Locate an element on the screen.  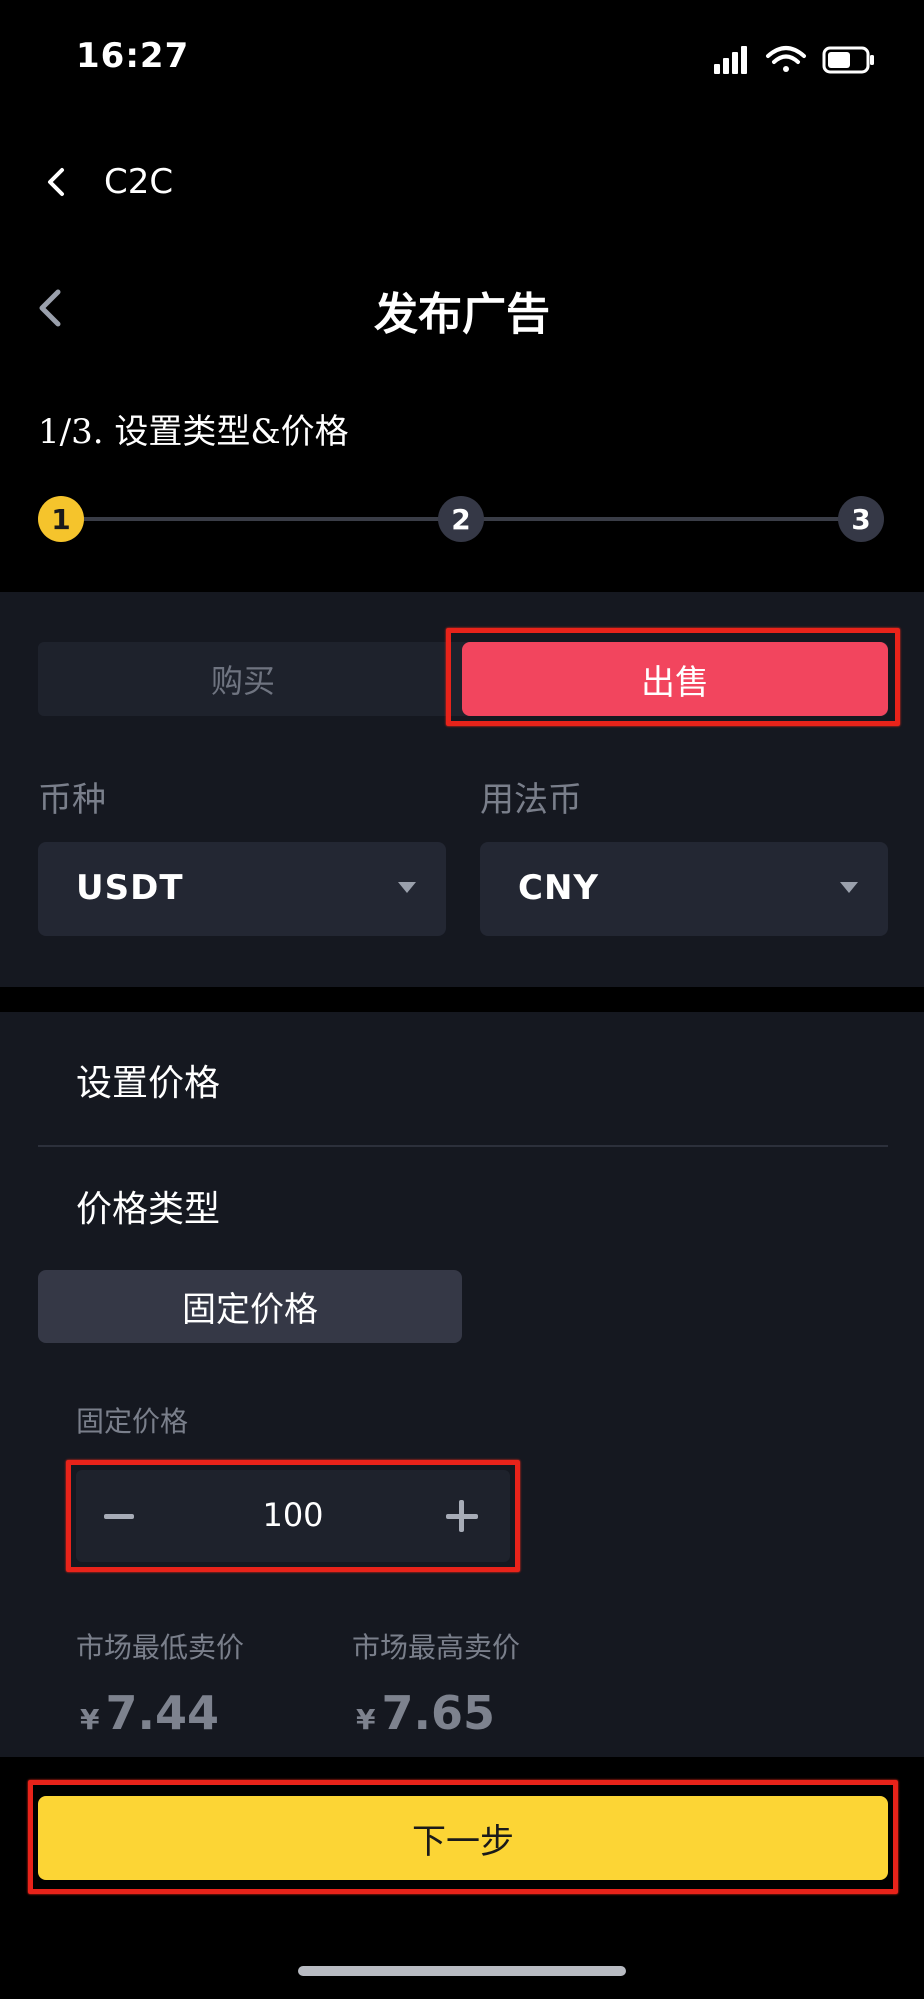
home-indicator is located at coordinates (462, 1971).